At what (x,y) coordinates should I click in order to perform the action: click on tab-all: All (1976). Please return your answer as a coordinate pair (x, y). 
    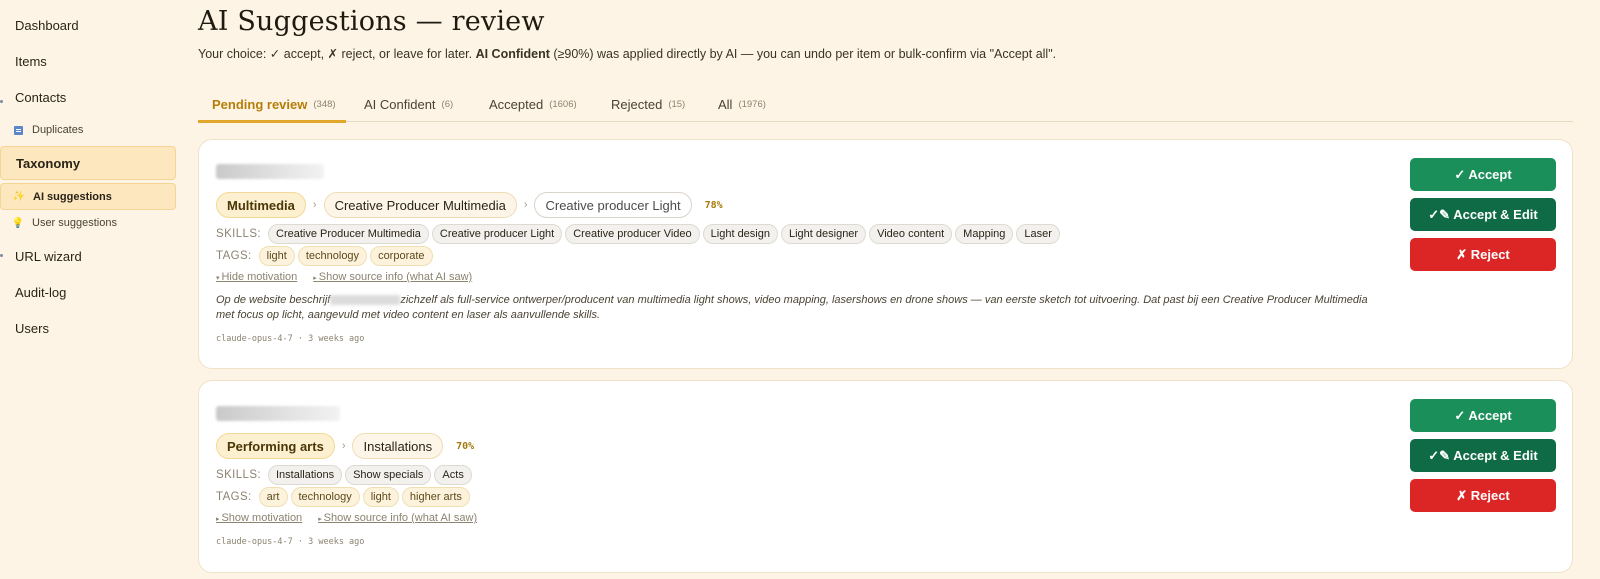
    Looking at the image, I should click on (742, 104).